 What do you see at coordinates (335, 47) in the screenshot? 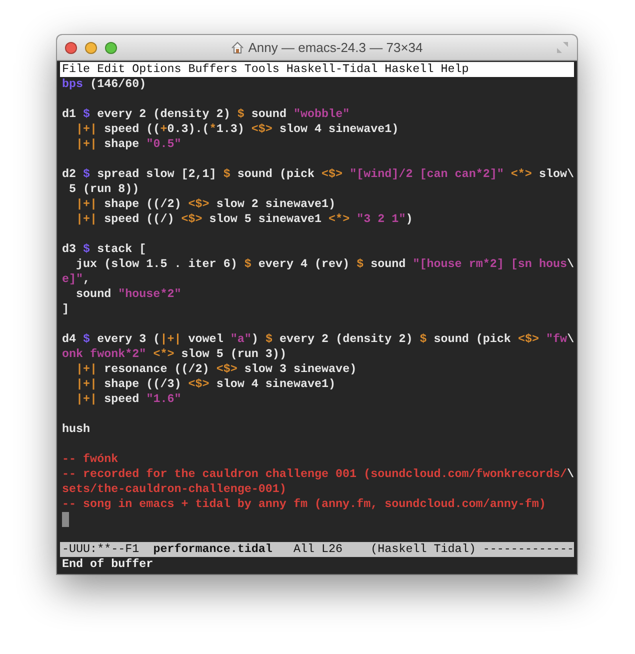
I see `window-title: Anny — emacs-24.3 — 73×34` at bounding box center [335, 47].